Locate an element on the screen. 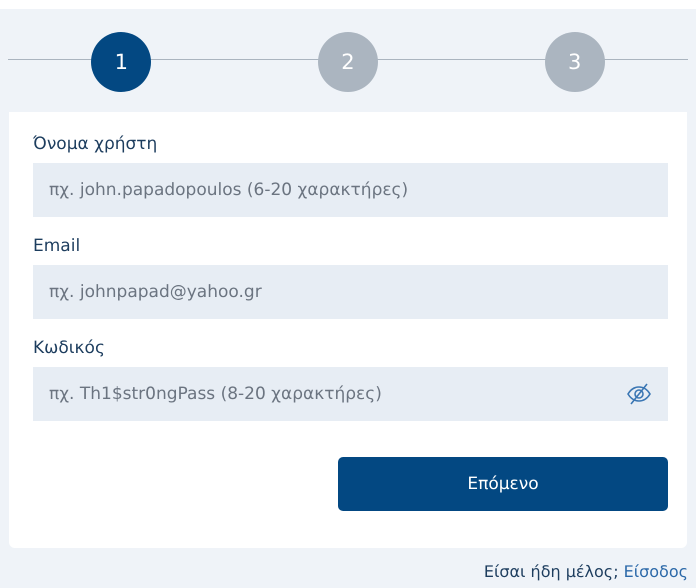  input-field: πχ. john.papadopoulos (6-20 χαρακτήρες) is located at coordinates (350, 190).